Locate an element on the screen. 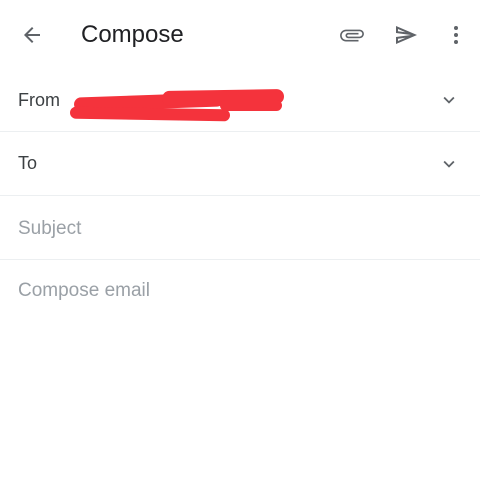 The image size is (480, 496). to-row: To is located at coordinates (240, 164).